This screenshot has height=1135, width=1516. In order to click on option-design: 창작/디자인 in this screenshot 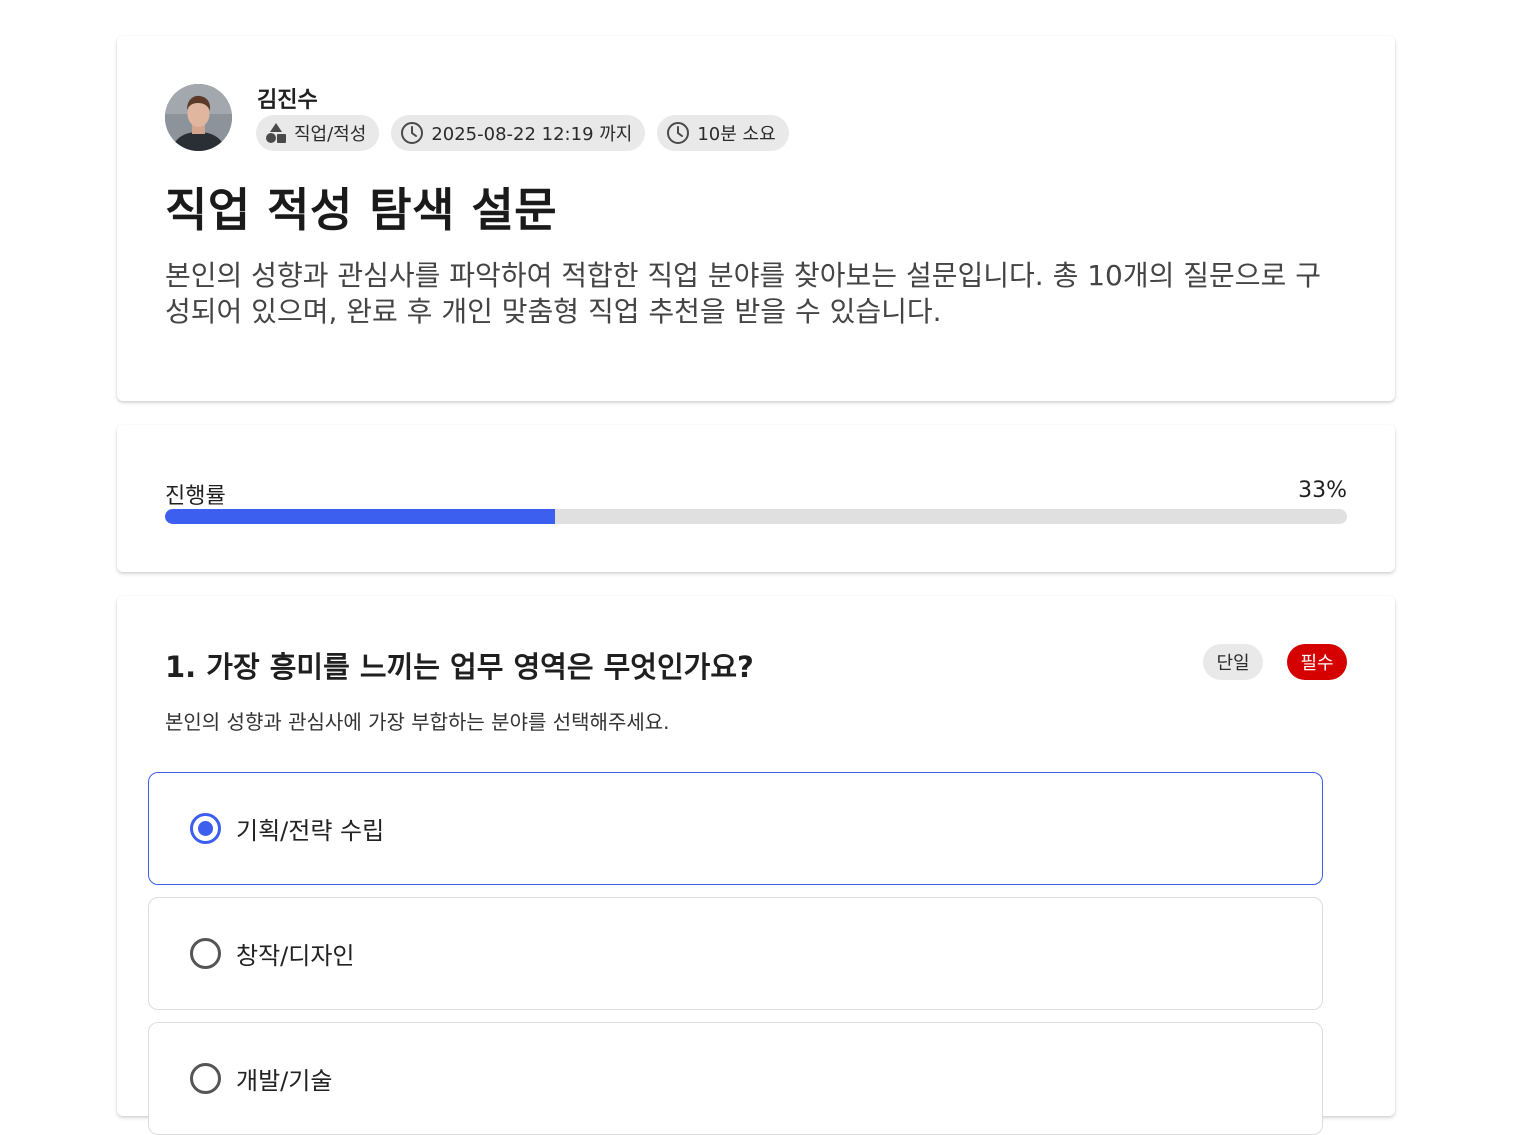, I will do `click(735, 953)`.